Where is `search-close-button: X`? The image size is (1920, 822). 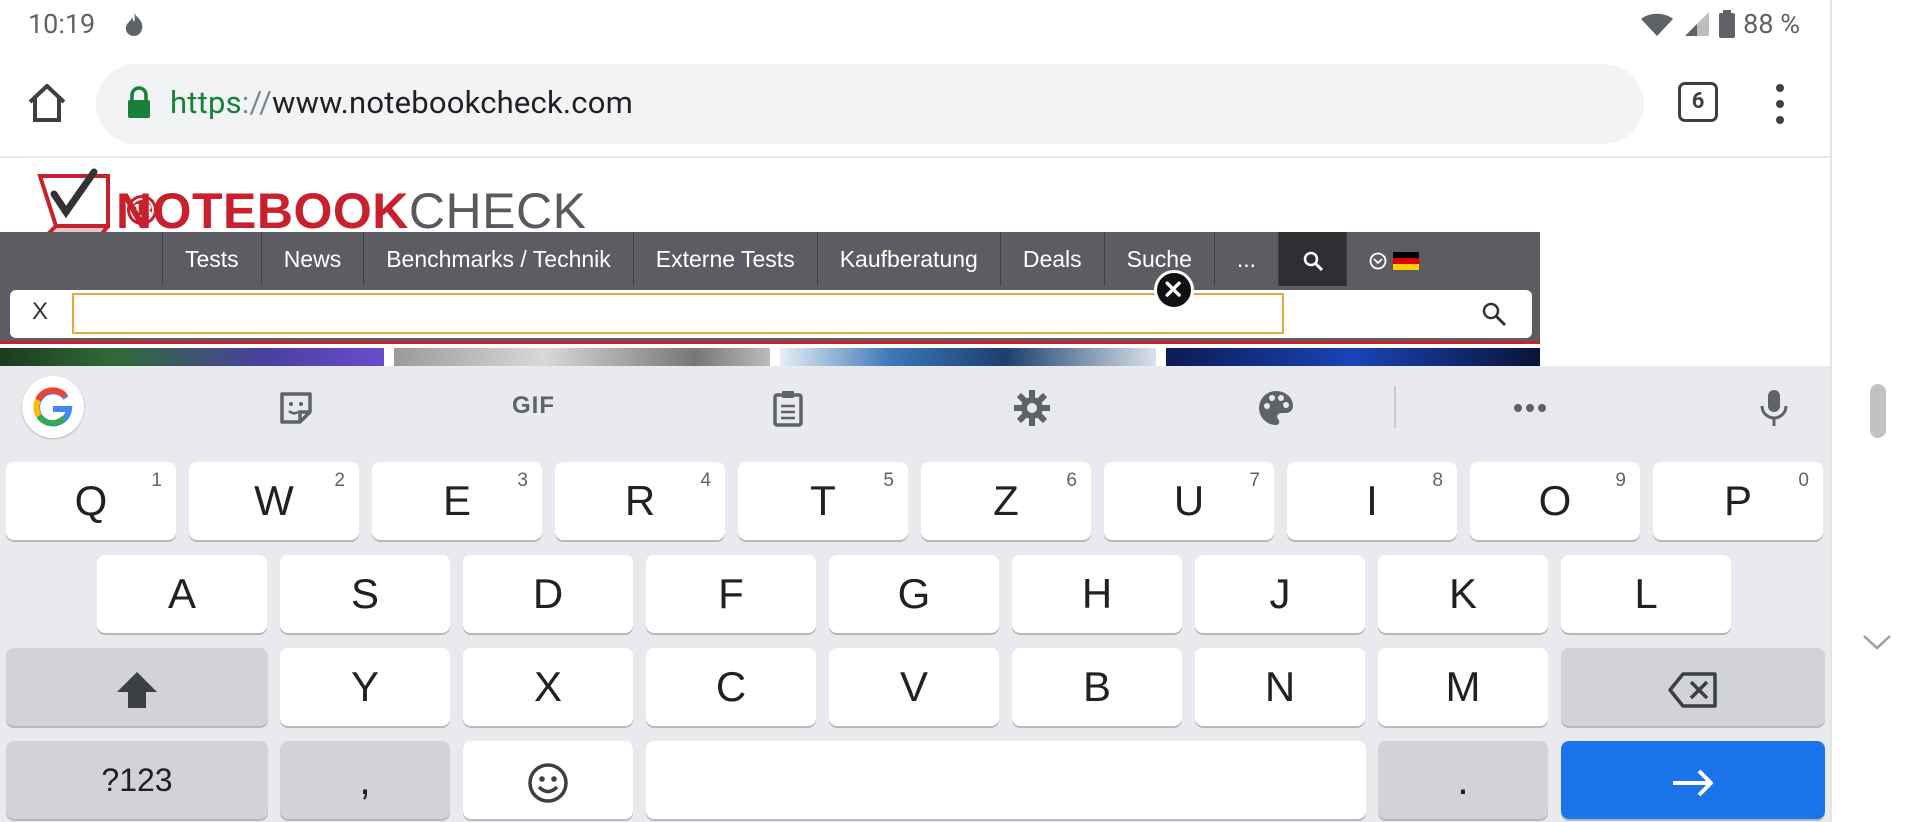
search-close-button: X is located at coordinates (40, 312).